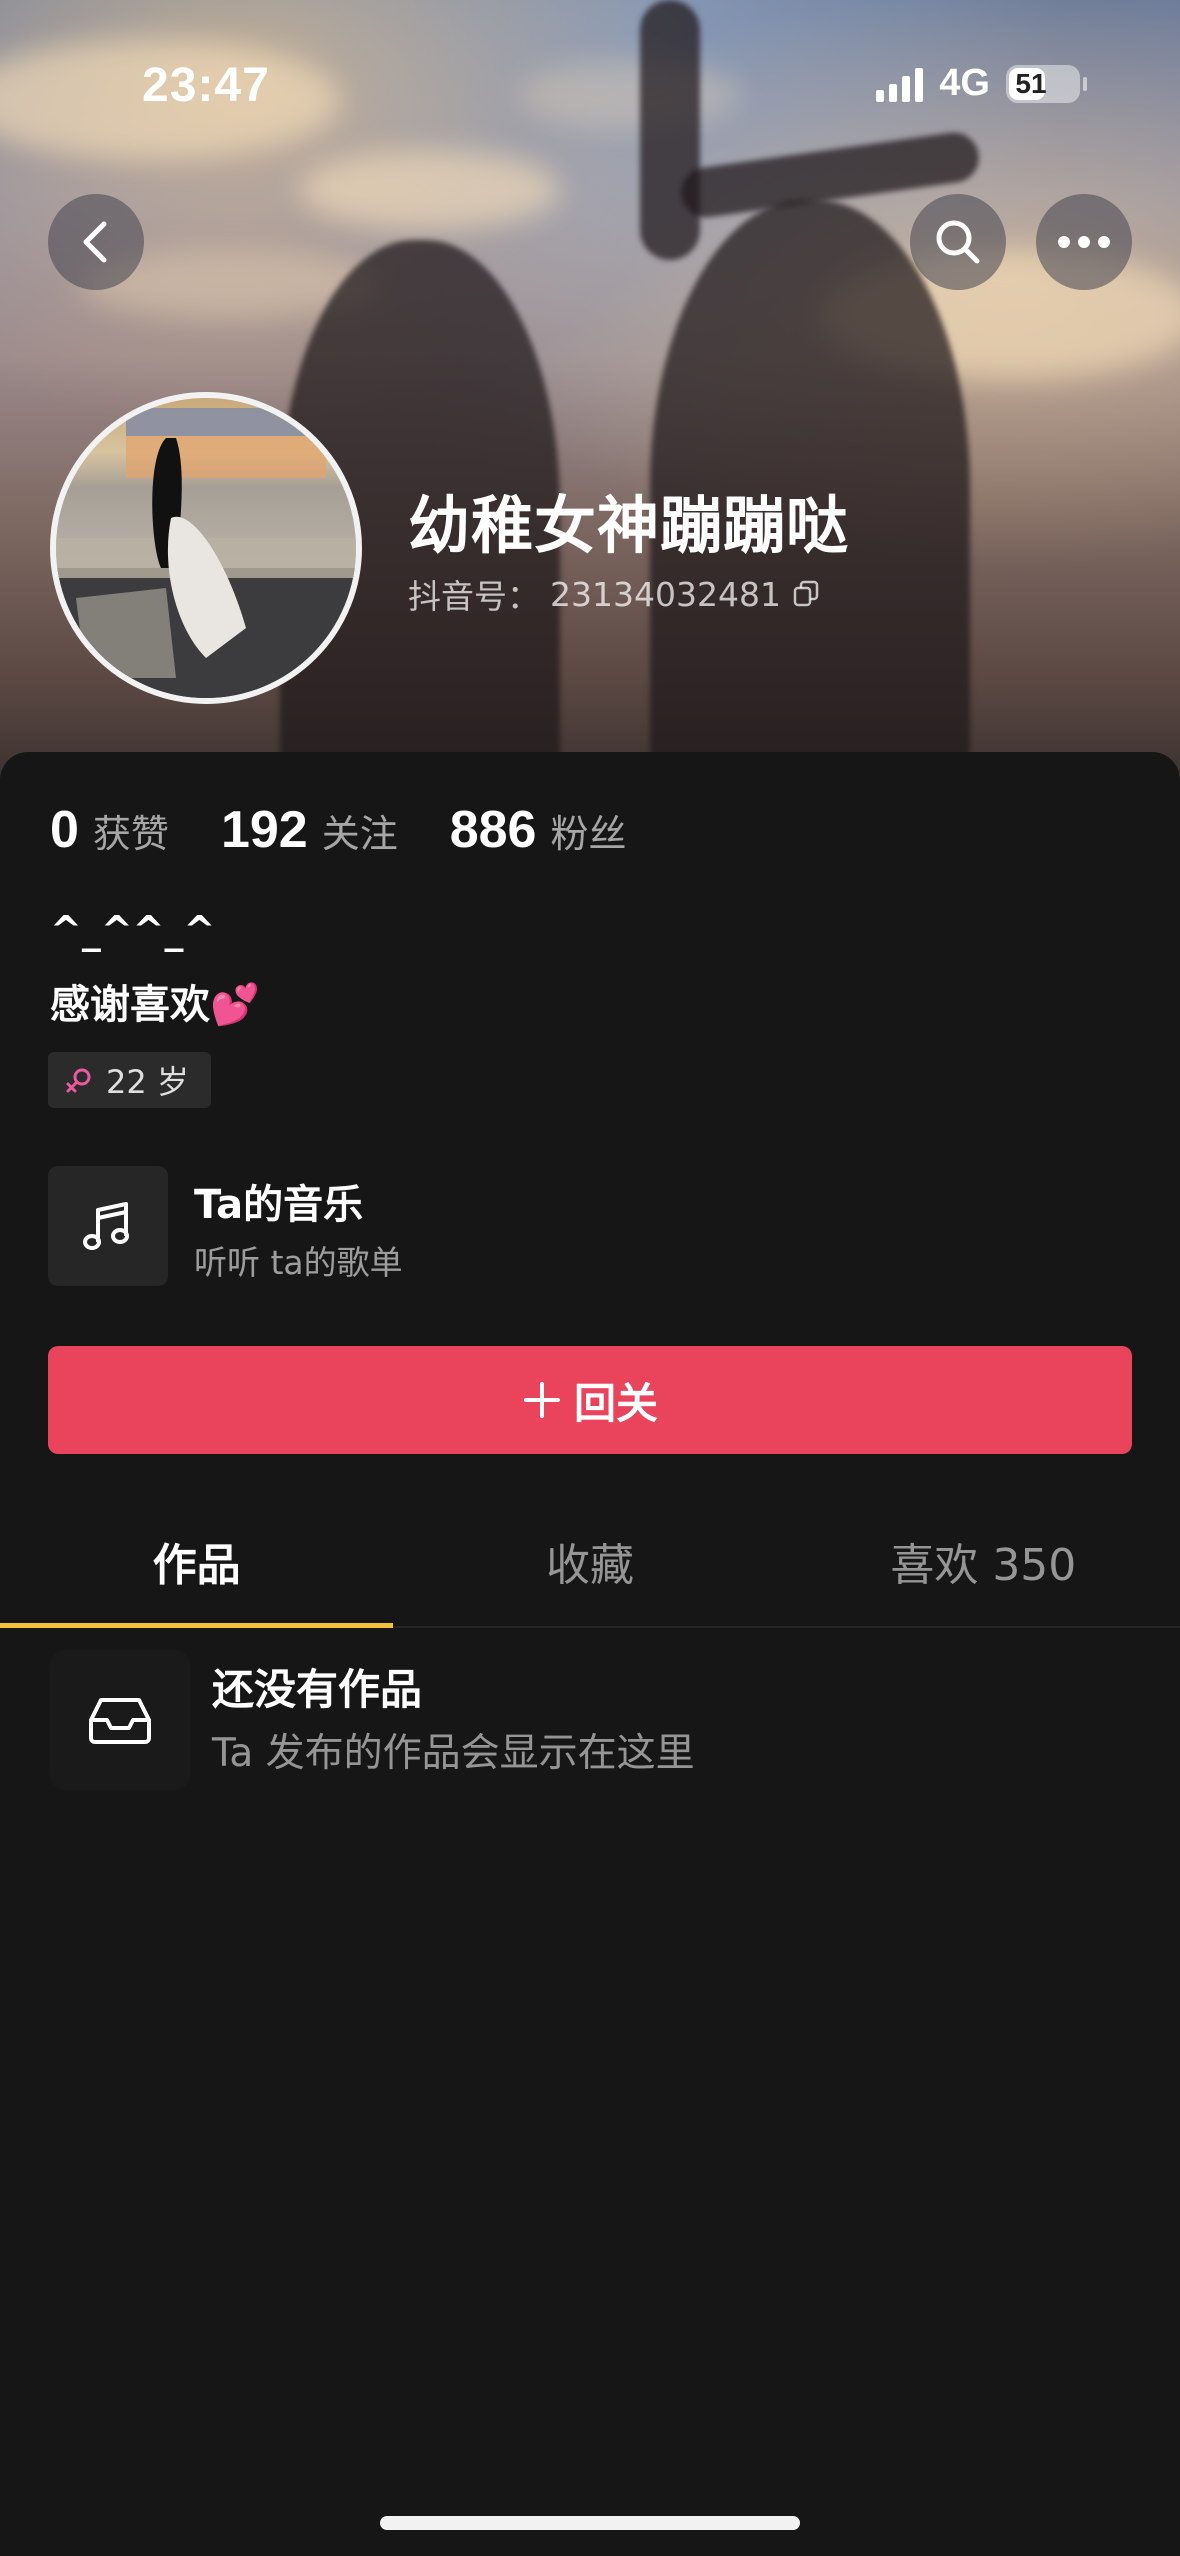  Describe the element at coordinates (538, 830) in the screenshot. I see `stat-followers: 886 粉丝` at that location.